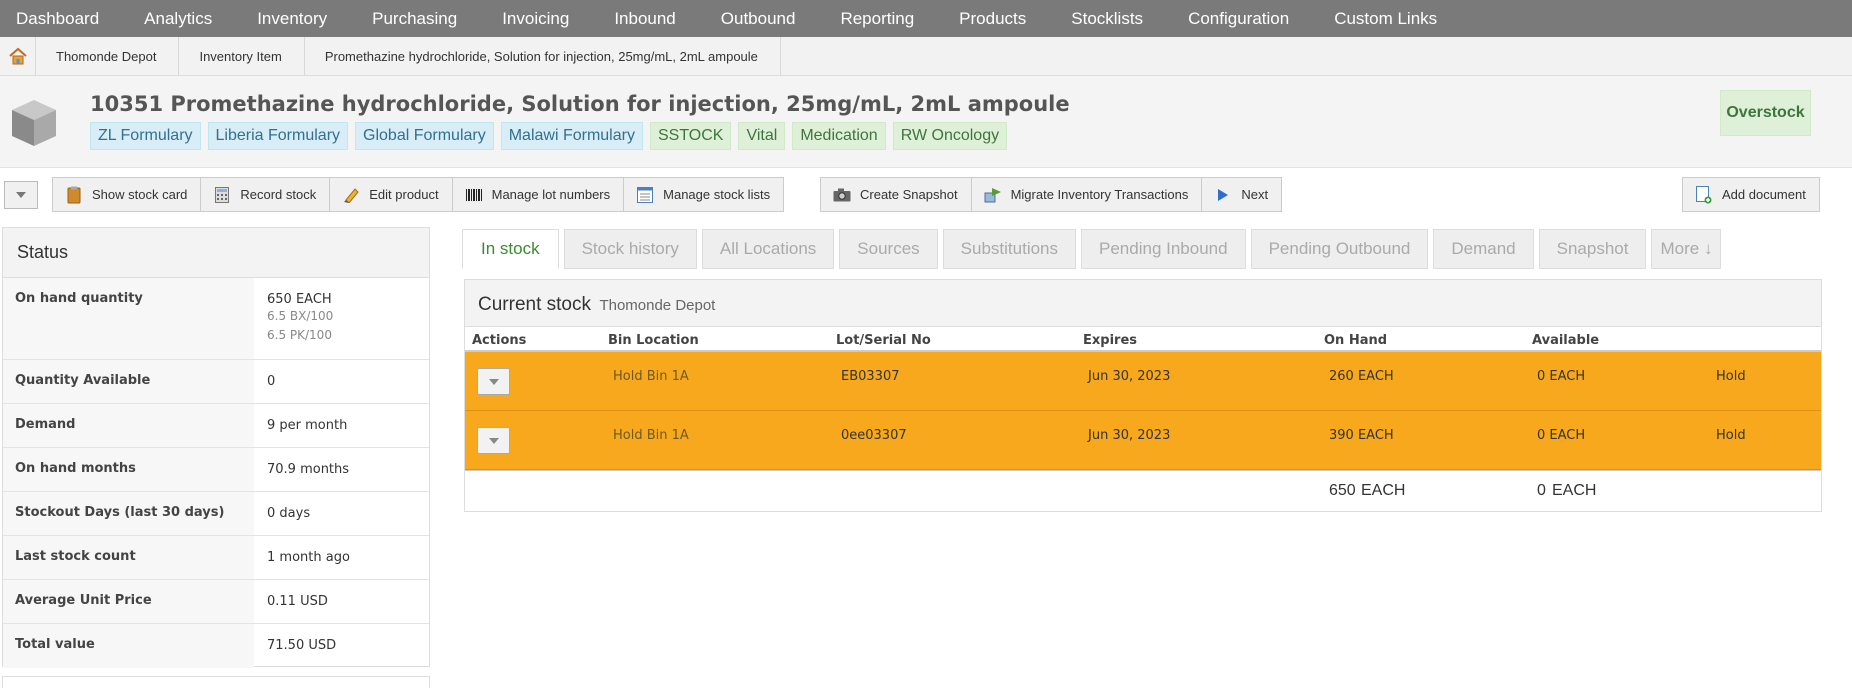 The width and height of the screenshot is (1852, 688). What do you see at coordinates (690, 136) in the screenshot?
I see `tag-sstock: SSTOCK` at bounding box center [690, 136].